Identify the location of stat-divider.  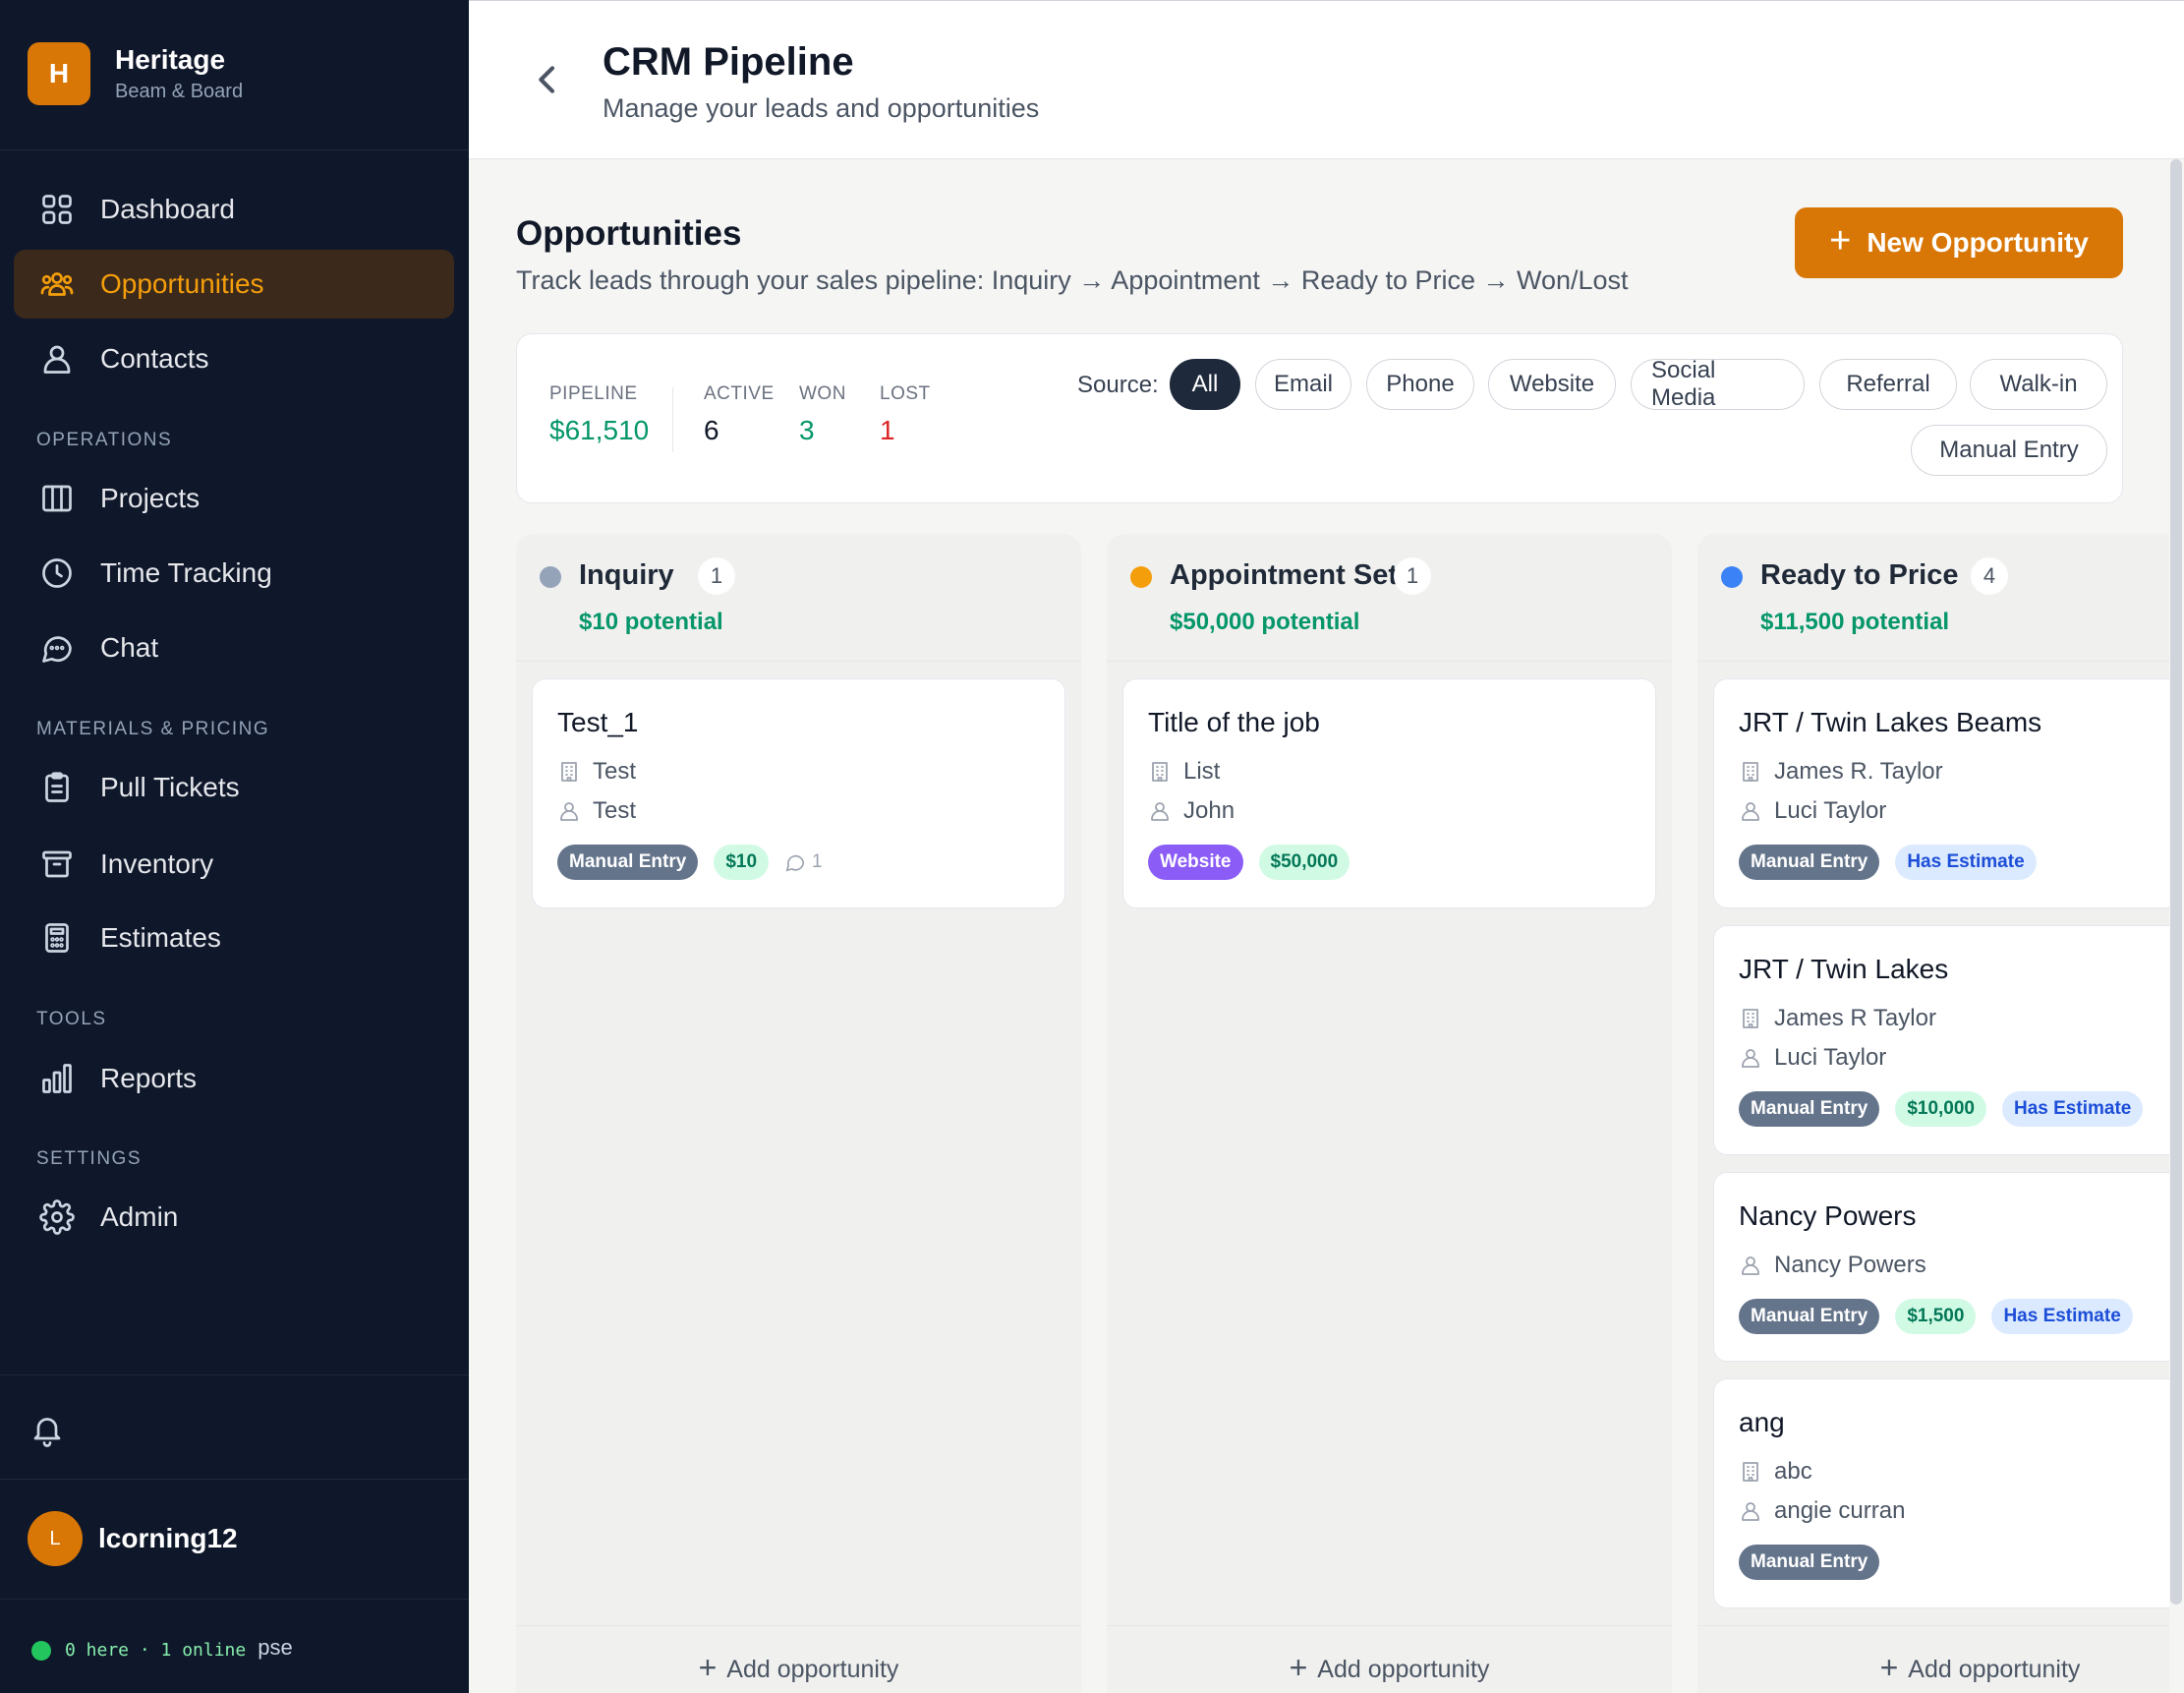
(672, 419).